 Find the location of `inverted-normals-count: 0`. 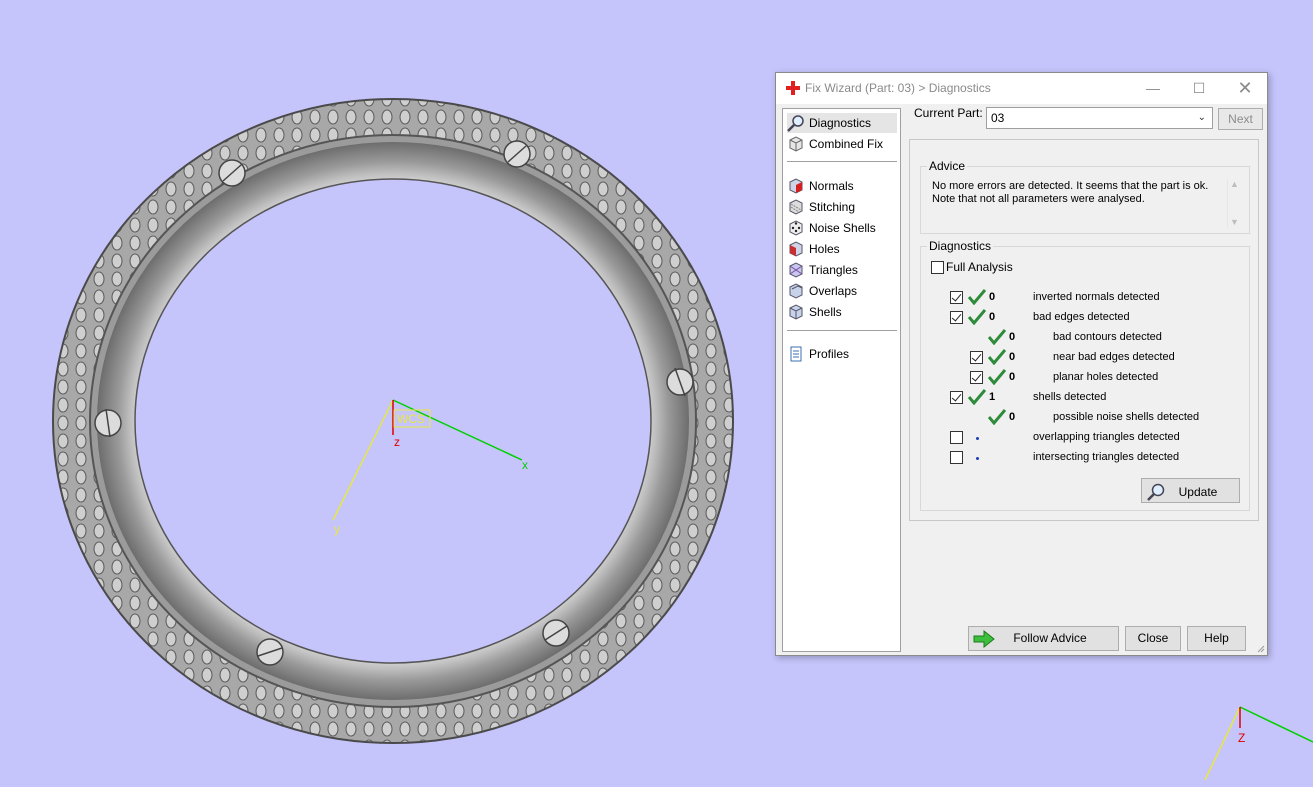

inverted-normals-count: 0 is located at coordinates (992, 297).